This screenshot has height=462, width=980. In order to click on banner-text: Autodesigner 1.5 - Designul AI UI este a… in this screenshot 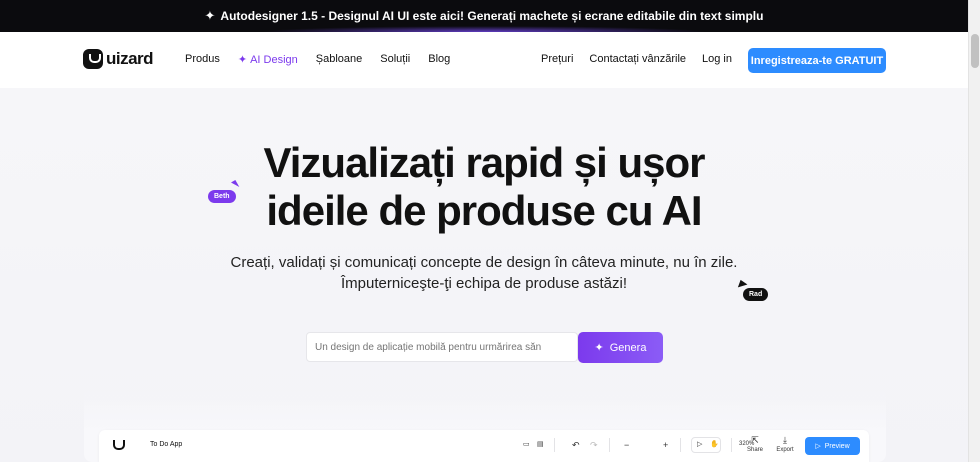, I will do `click(492, 16)`.